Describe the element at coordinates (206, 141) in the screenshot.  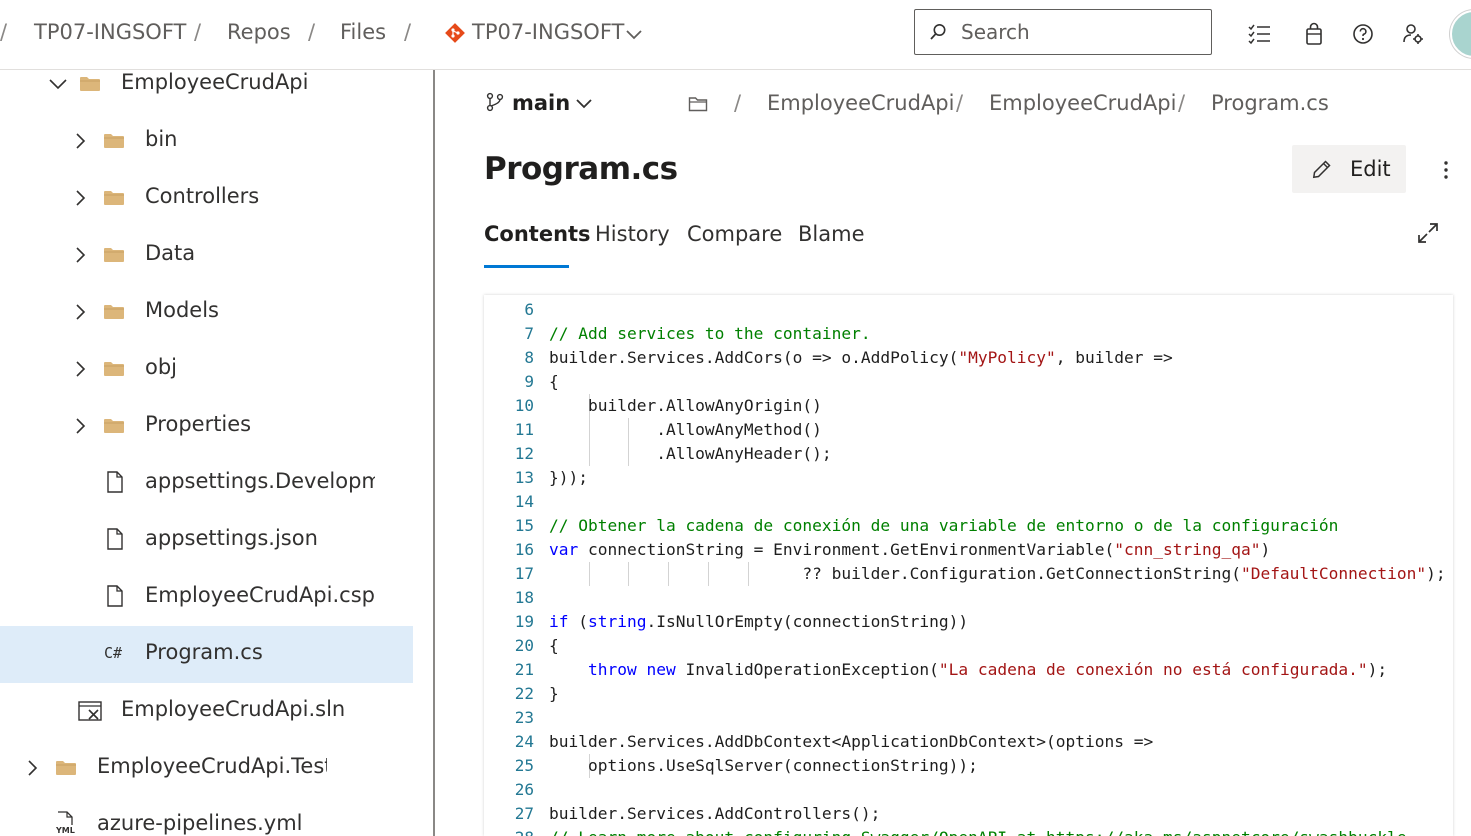
I see `sidebar-item: bin` at that location.